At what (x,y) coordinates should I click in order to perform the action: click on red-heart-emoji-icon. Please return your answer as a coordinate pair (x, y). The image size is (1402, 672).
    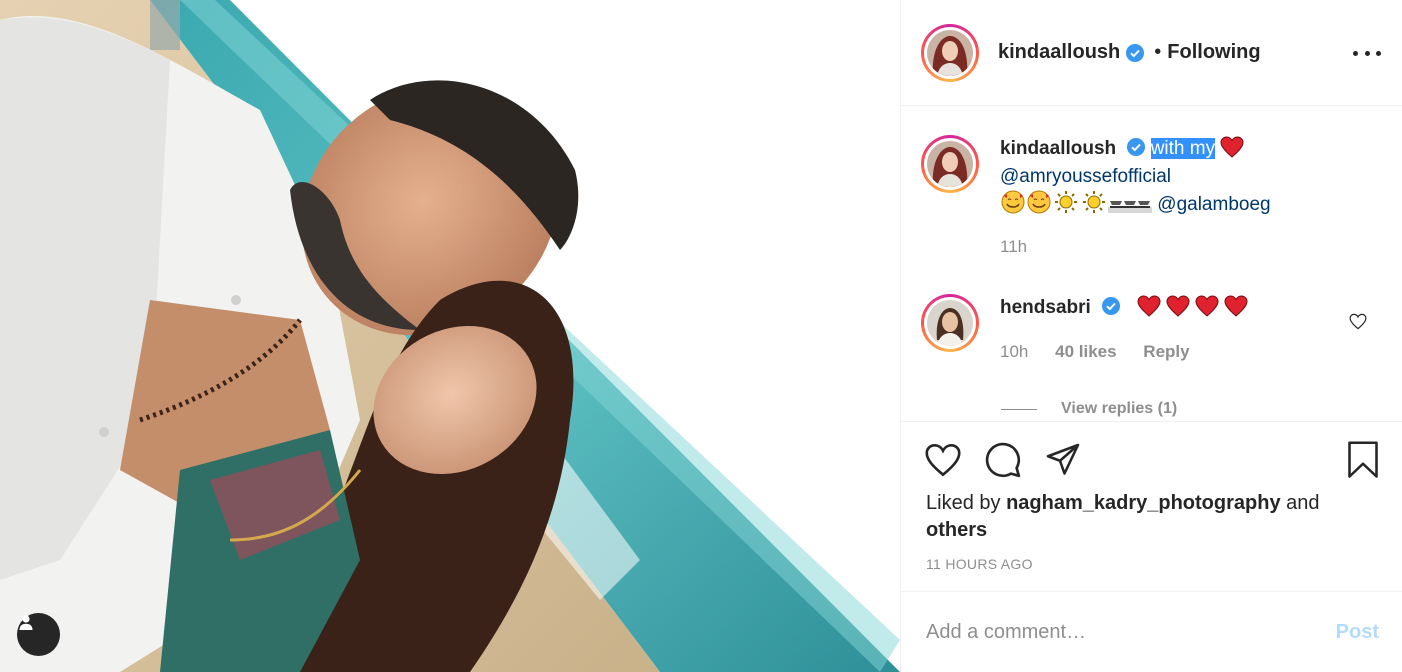
    Looking at the image, I should click on (1232, 147).